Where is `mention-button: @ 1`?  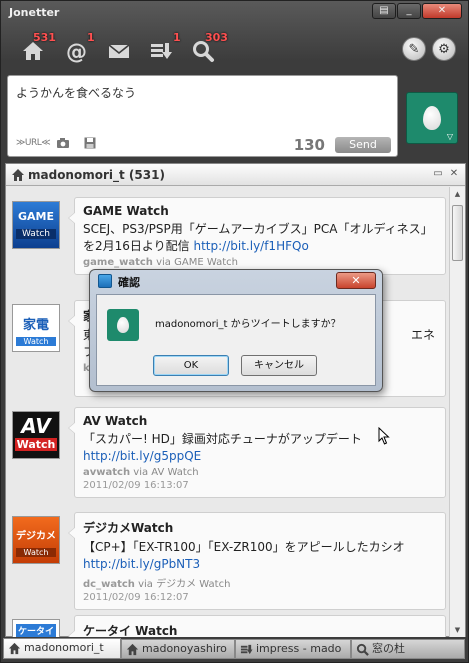
mention-button: @ 1 is located at coordinates (77, 49).